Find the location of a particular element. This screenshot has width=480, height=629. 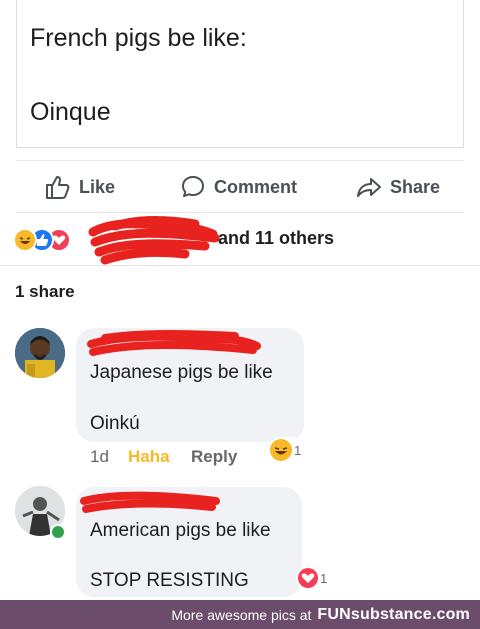

watermark-footer: More awesome pics at FUNsubstance.com is located at coordinates (240, 614).